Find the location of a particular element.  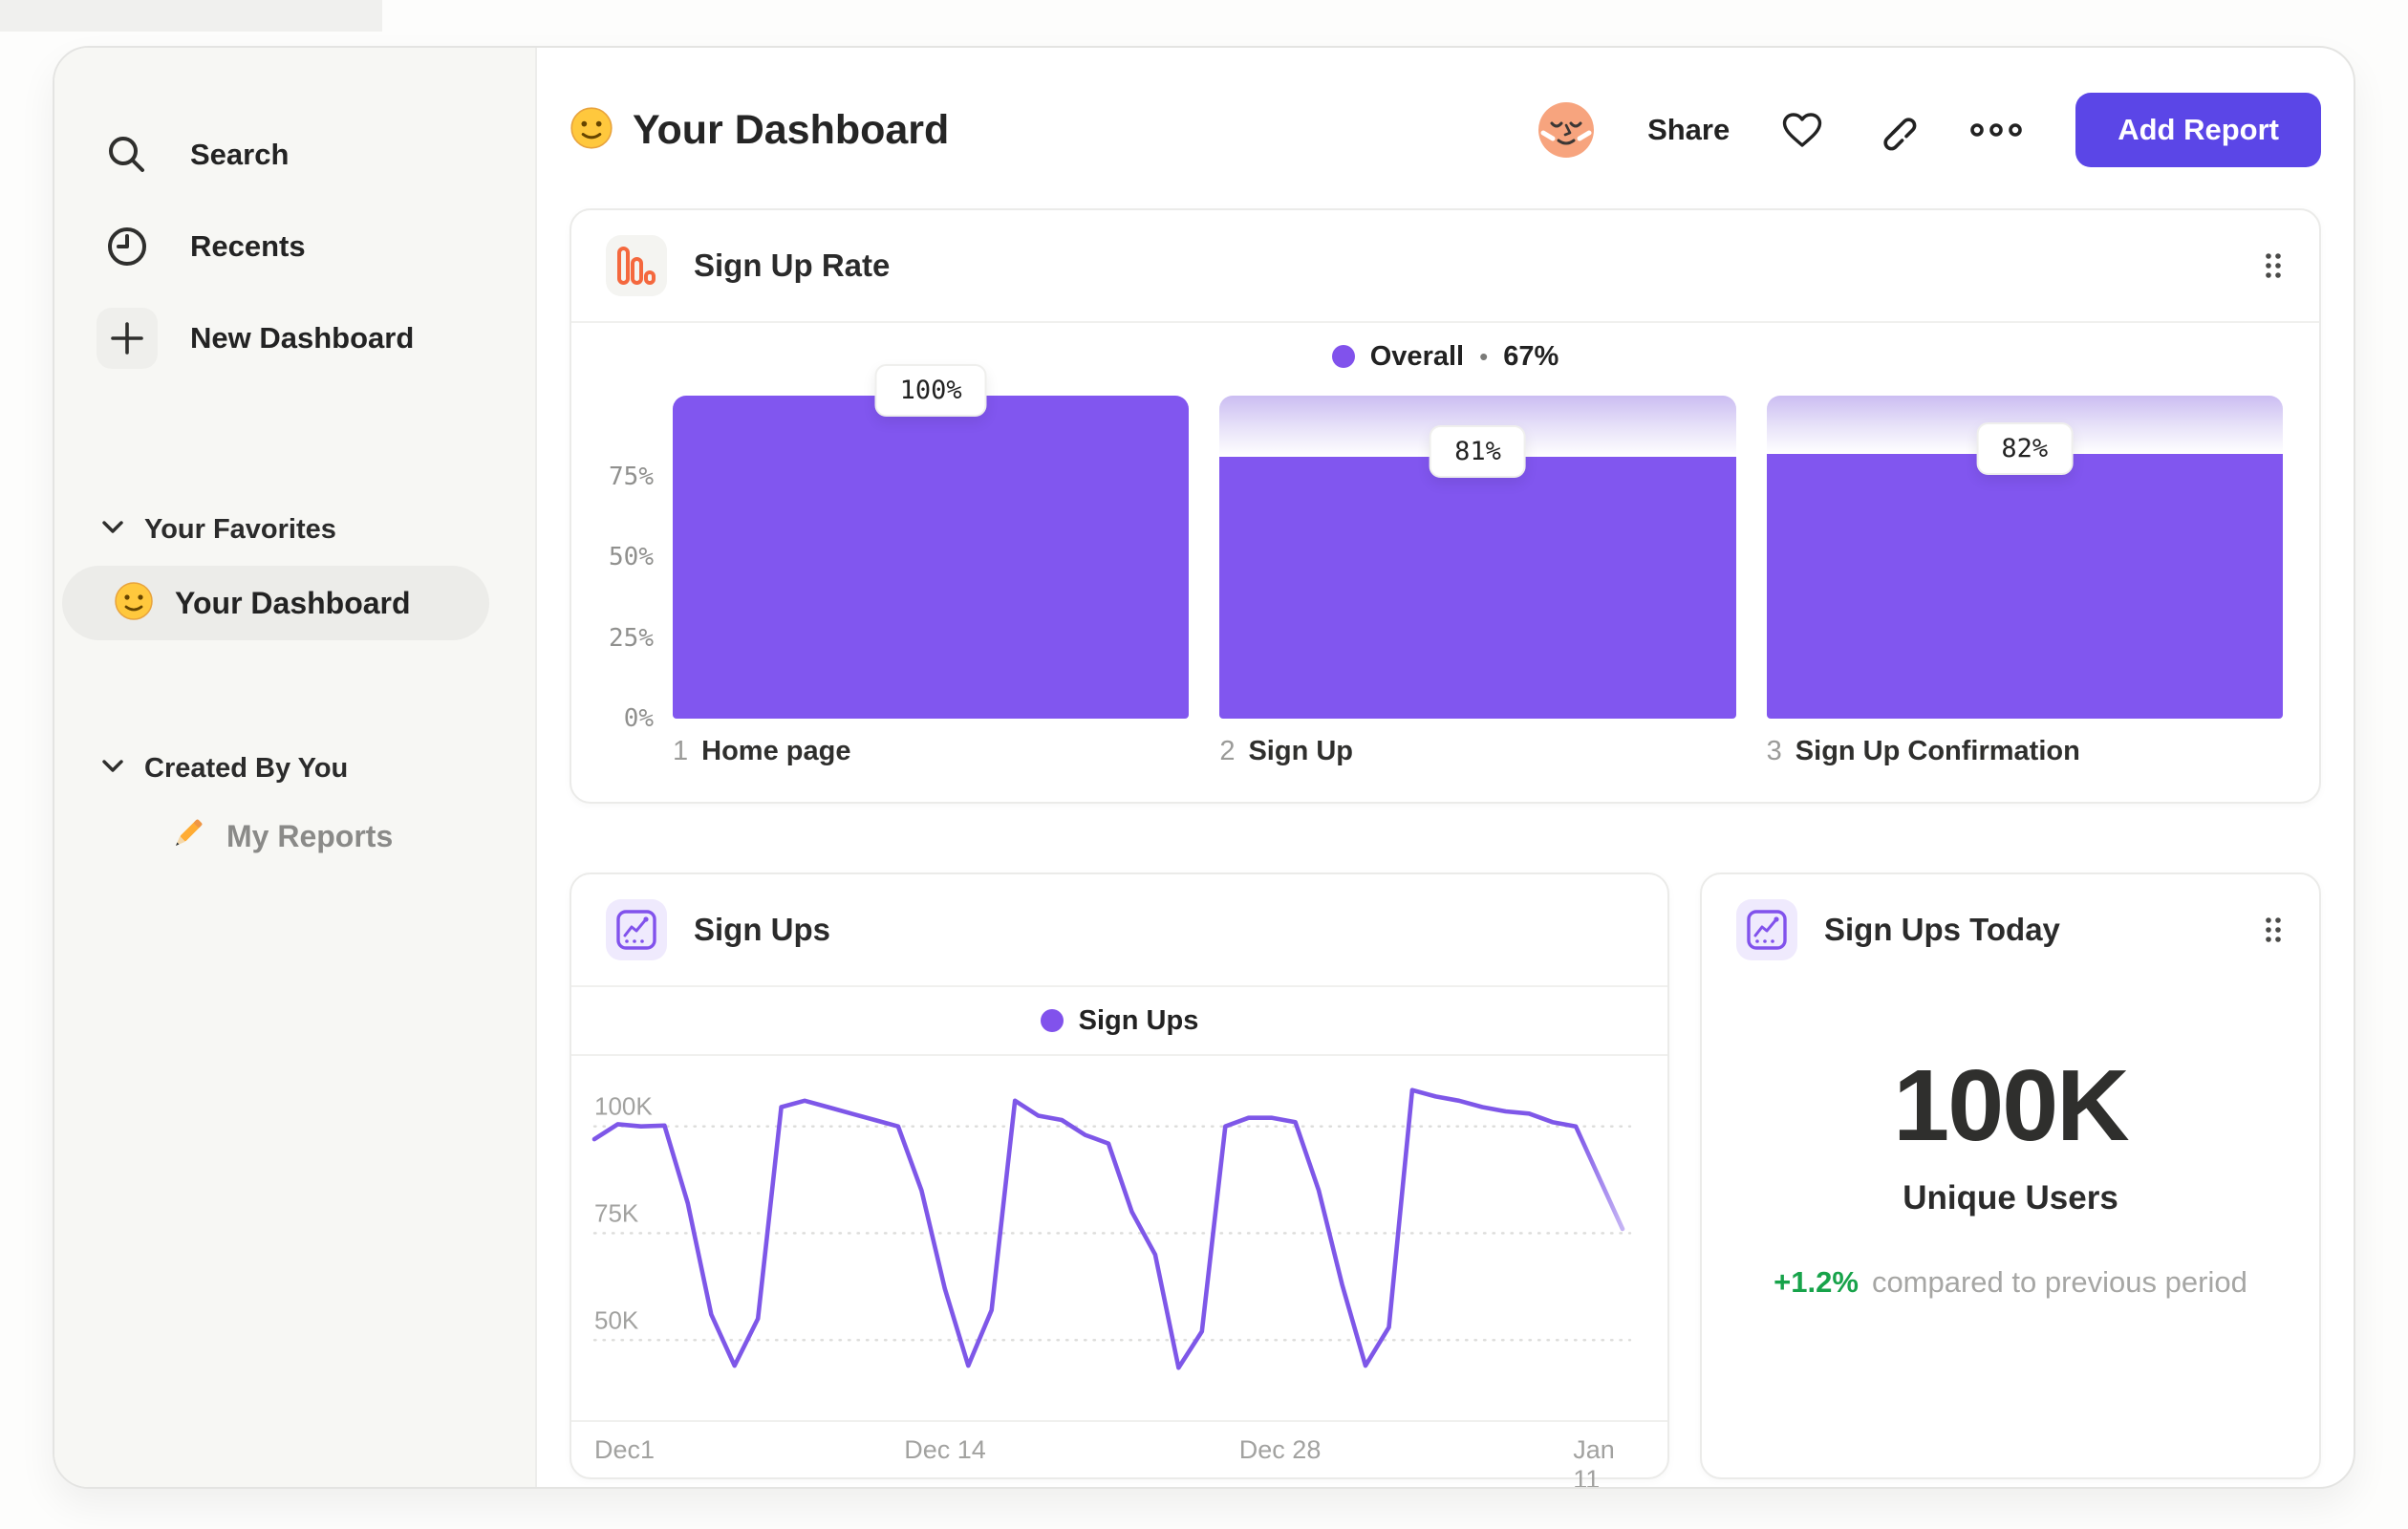

funnel-y-tick: 50% is located at coordinates (632, 557).